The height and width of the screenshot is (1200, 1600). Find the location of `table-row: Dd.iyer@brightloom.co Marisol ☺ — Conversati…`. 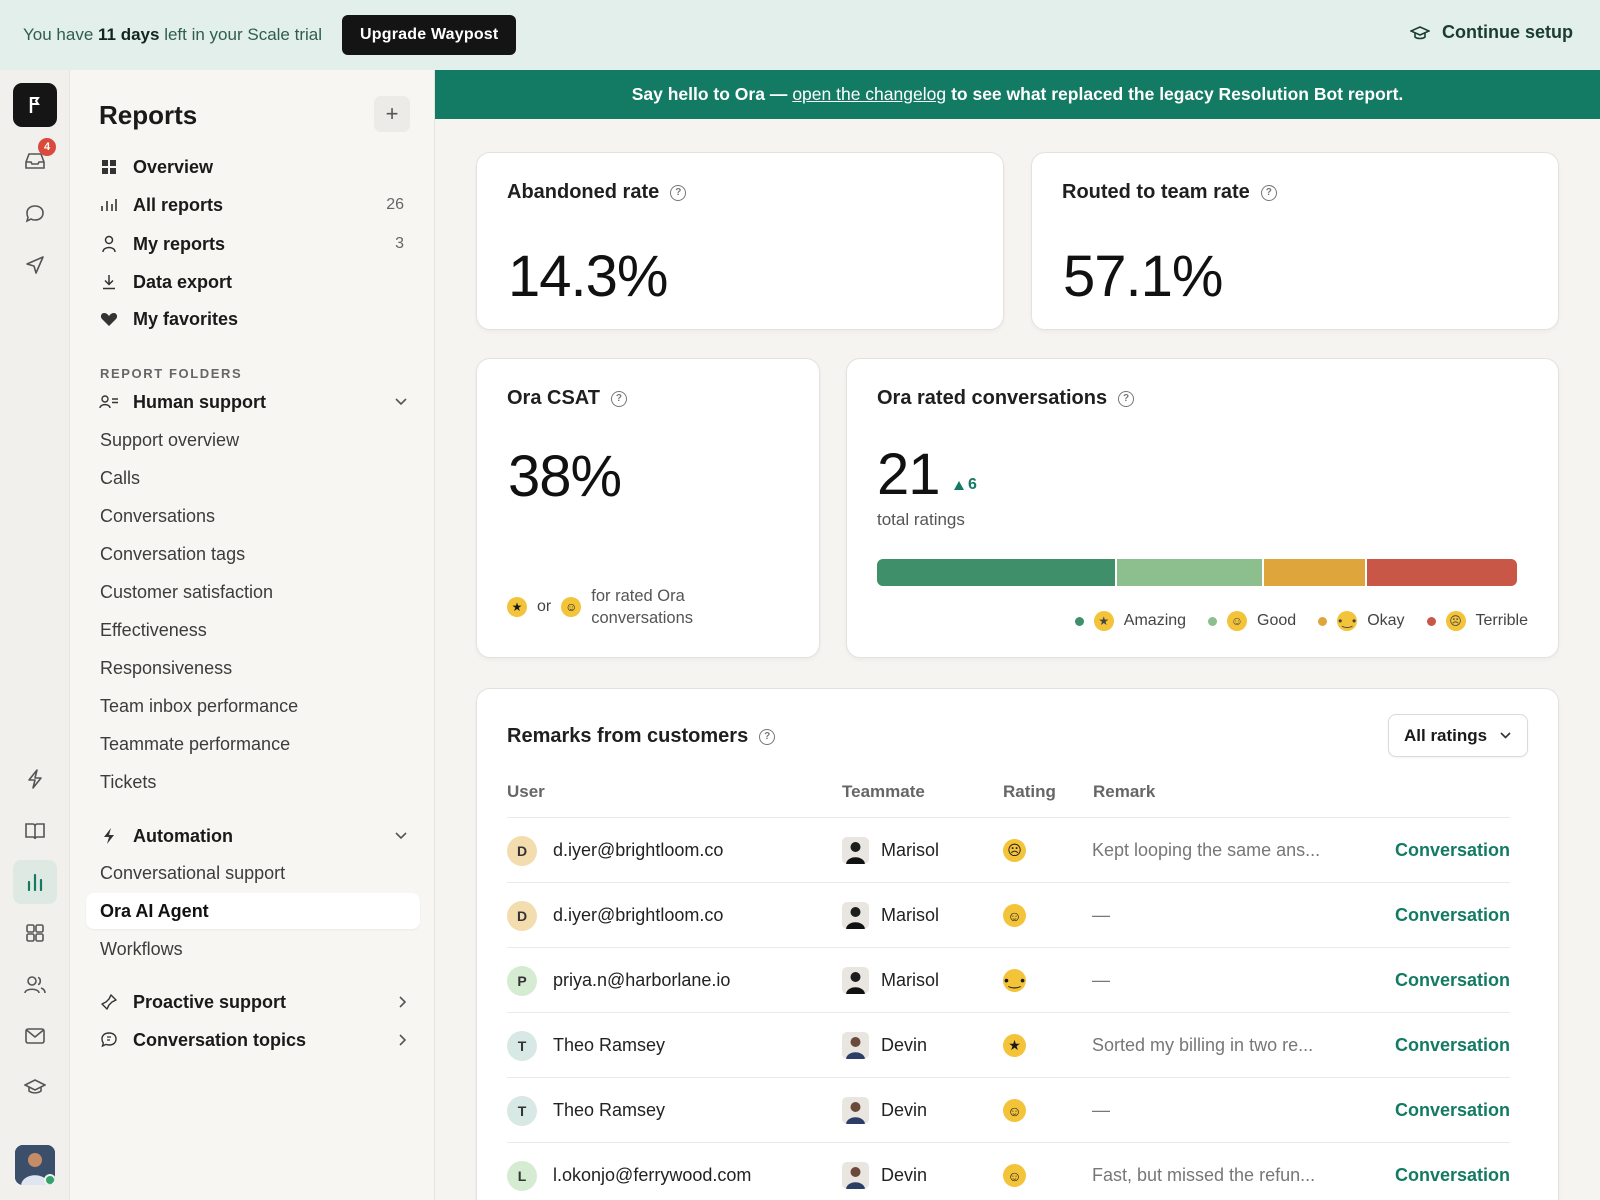

table-row: Dd.iyer@brightloom.co Marisol ☺ — Conversati… is located at coordinates (1008, 915).